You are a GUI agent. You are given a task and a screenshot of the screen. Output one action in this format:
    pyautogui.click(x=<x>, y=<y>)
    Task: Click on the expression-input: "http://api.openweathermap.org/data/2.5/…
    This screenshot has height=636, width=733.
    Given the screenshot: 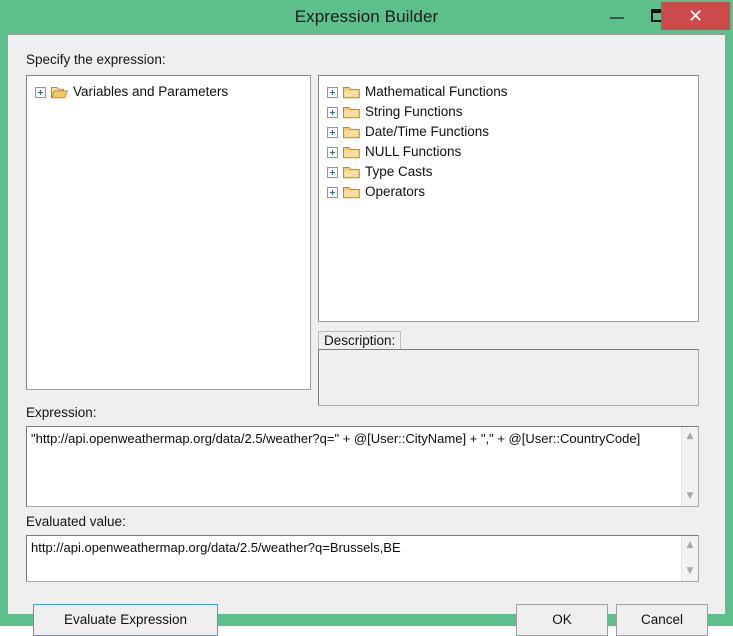 What is the action you would take?
    pyautogui.click(x=362, y=466)
    